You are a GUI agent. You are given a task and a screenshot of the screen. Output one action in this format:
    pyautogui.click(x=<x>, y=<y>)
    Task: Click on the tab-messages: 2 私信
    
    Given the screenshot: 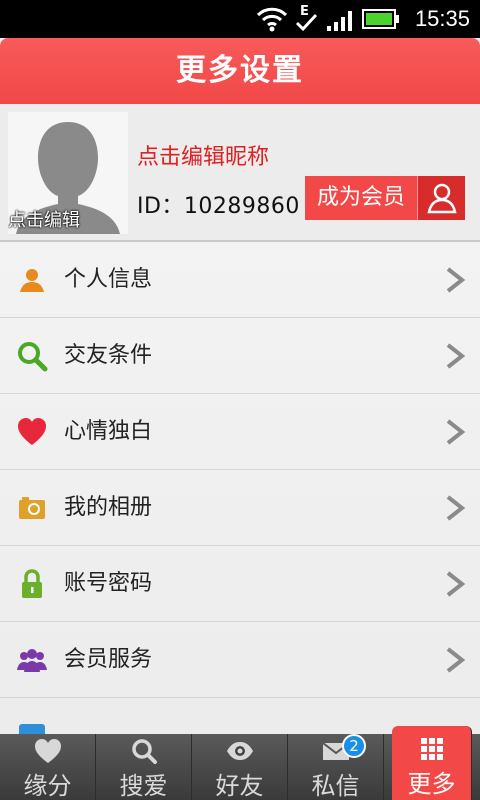 What is the action you would take?
    pyautogui.click(x=336, y=767)
    